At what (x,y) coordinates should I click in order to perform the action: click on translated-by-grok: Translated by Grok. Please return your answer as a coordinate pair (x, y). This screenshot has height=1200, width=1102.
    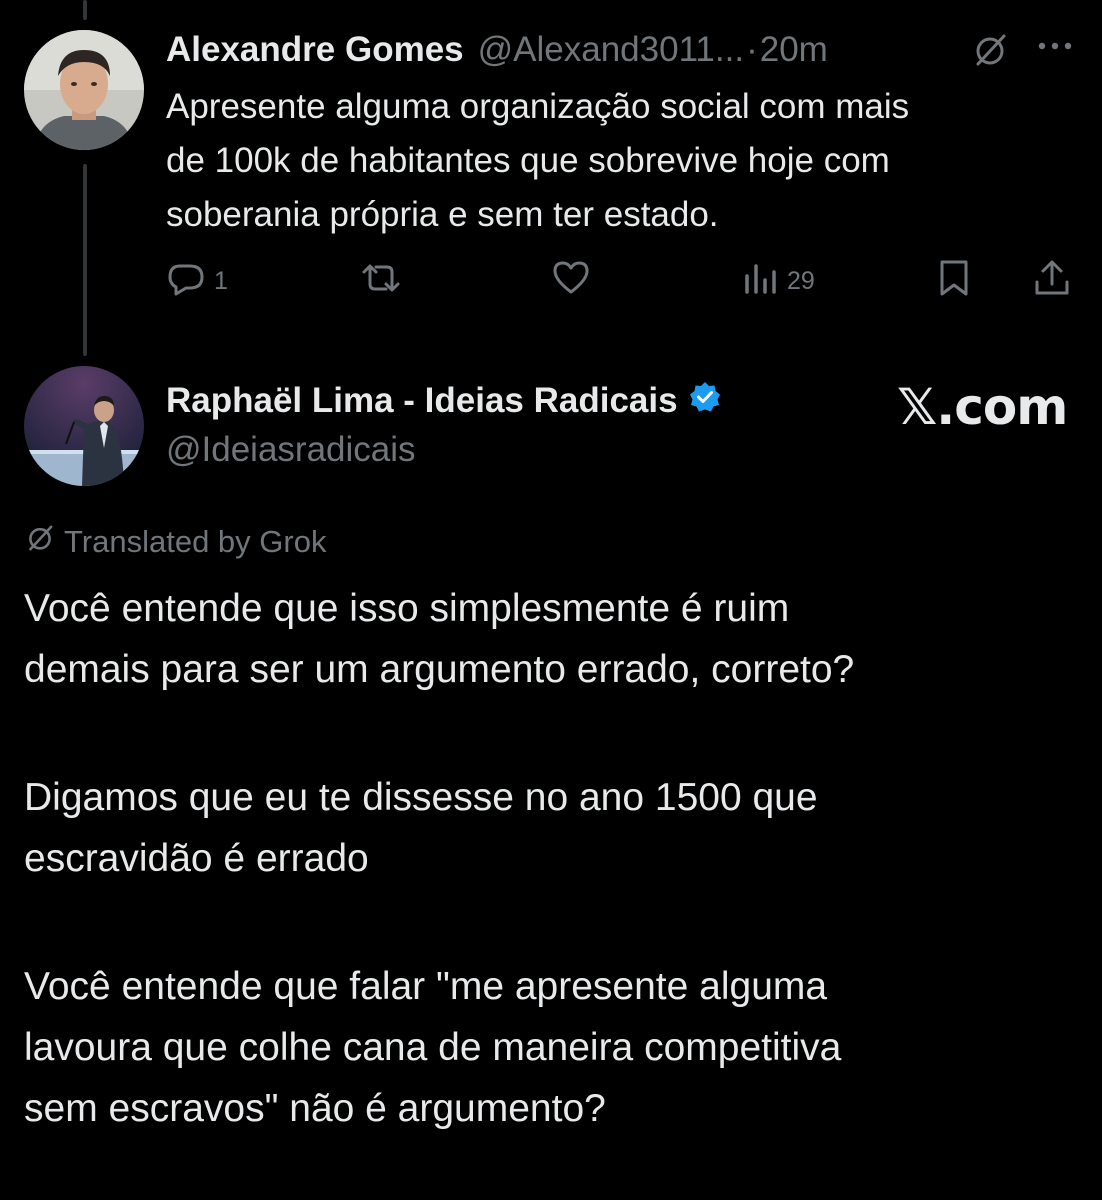
    Looking at the image, I should click on (175, 542).